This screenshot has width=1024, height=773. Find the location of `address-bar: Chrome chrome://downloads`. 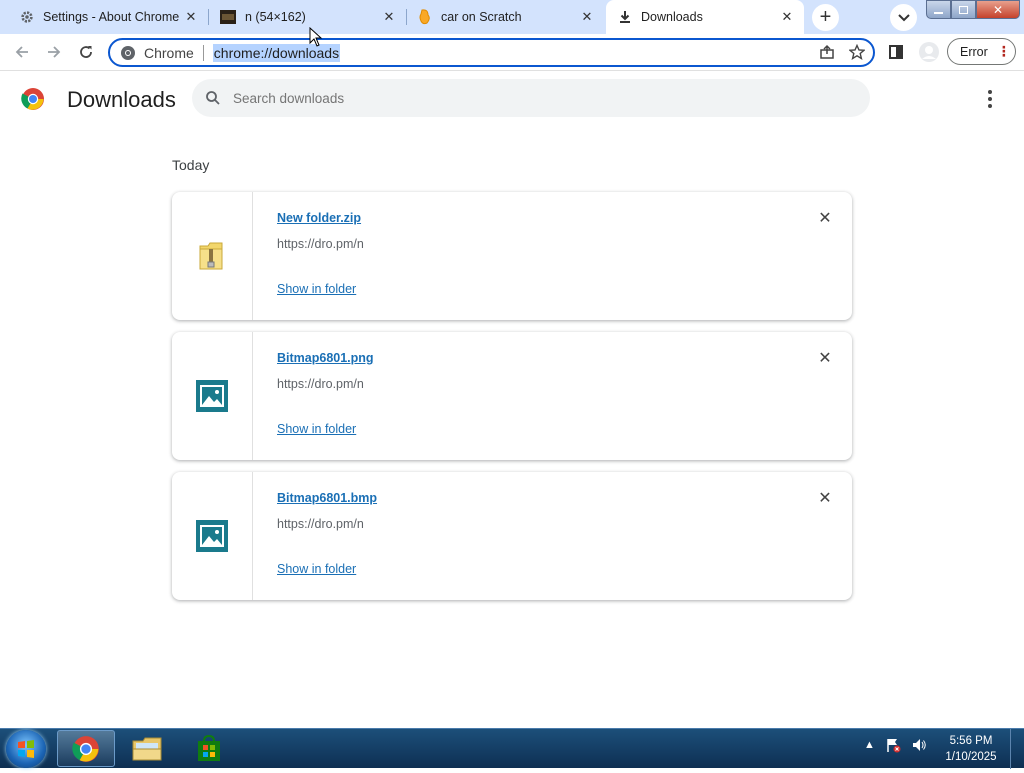

address-bar: Chrome chrome://downloads is located at coordinates (491, 52).